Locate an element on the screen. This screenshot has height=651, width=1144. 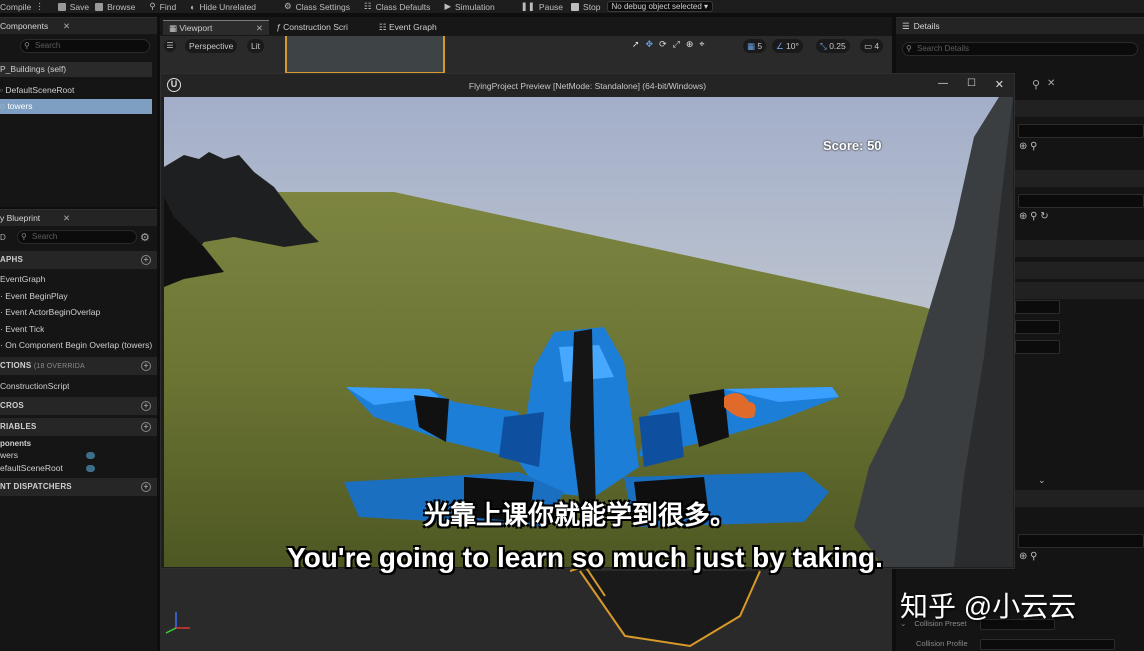
move-icon: ✥ is located at coordinates (650, 46).